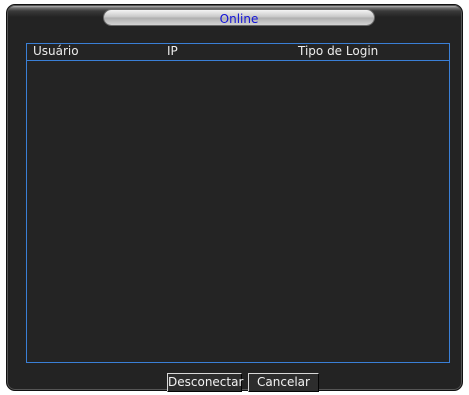 The width and height of the screenshot is (469, 395). Describe the element at coordinates (283, 382) in the screenshot. I see `cancel-button: Cancelar` at that location.